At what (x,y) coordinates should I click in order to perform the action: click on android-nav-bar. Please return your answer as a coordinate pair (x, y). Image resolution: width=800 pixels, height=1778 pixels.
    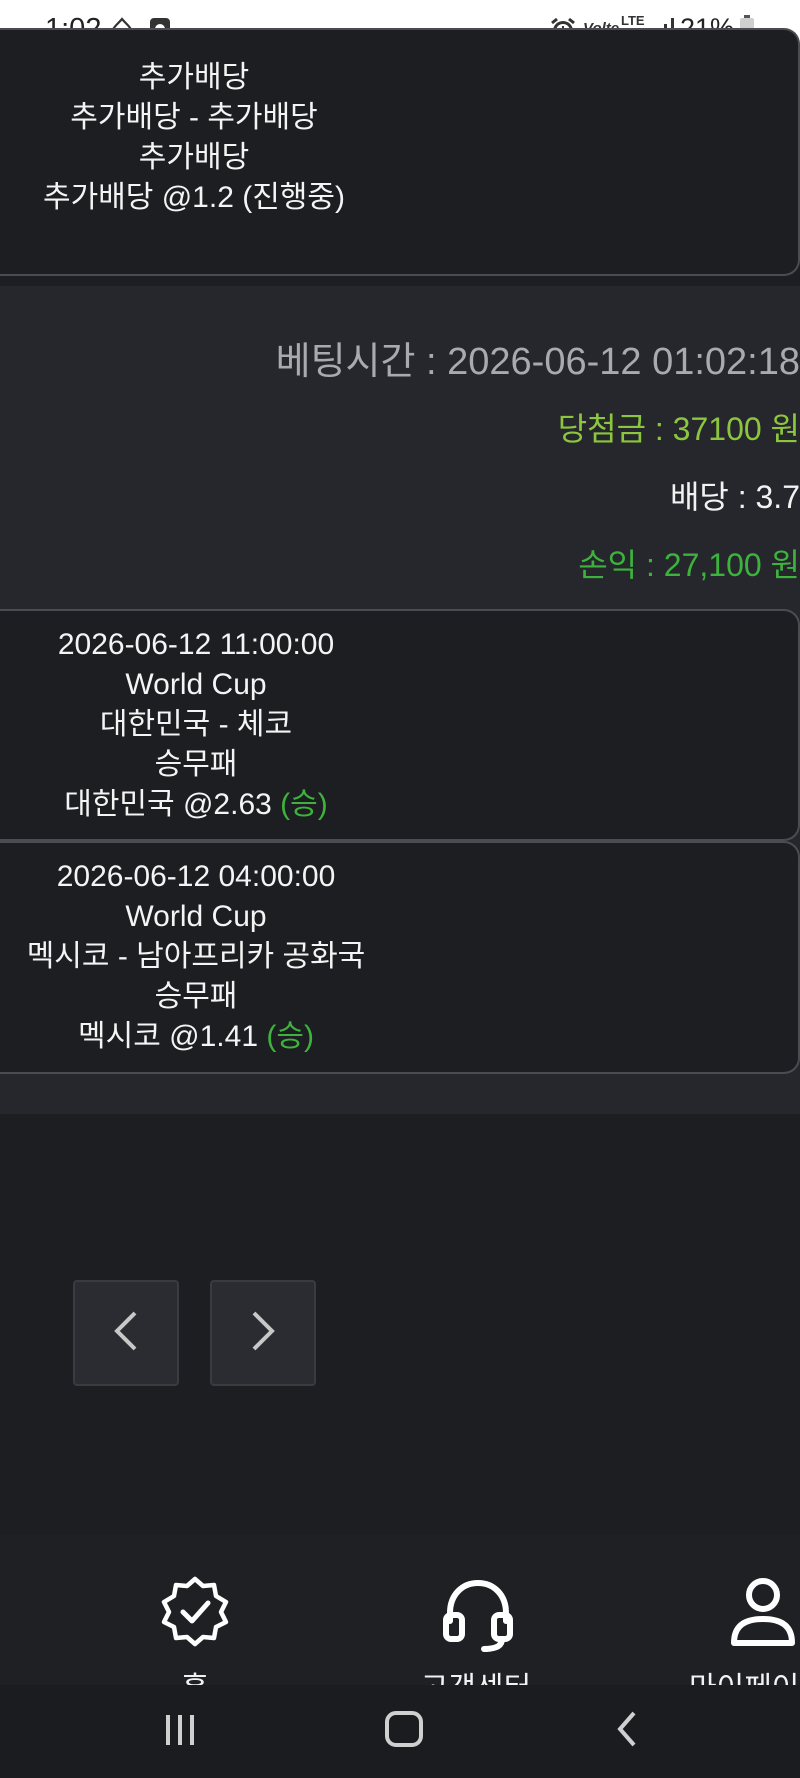
    Looking at the image, I should click on (400, 1731).